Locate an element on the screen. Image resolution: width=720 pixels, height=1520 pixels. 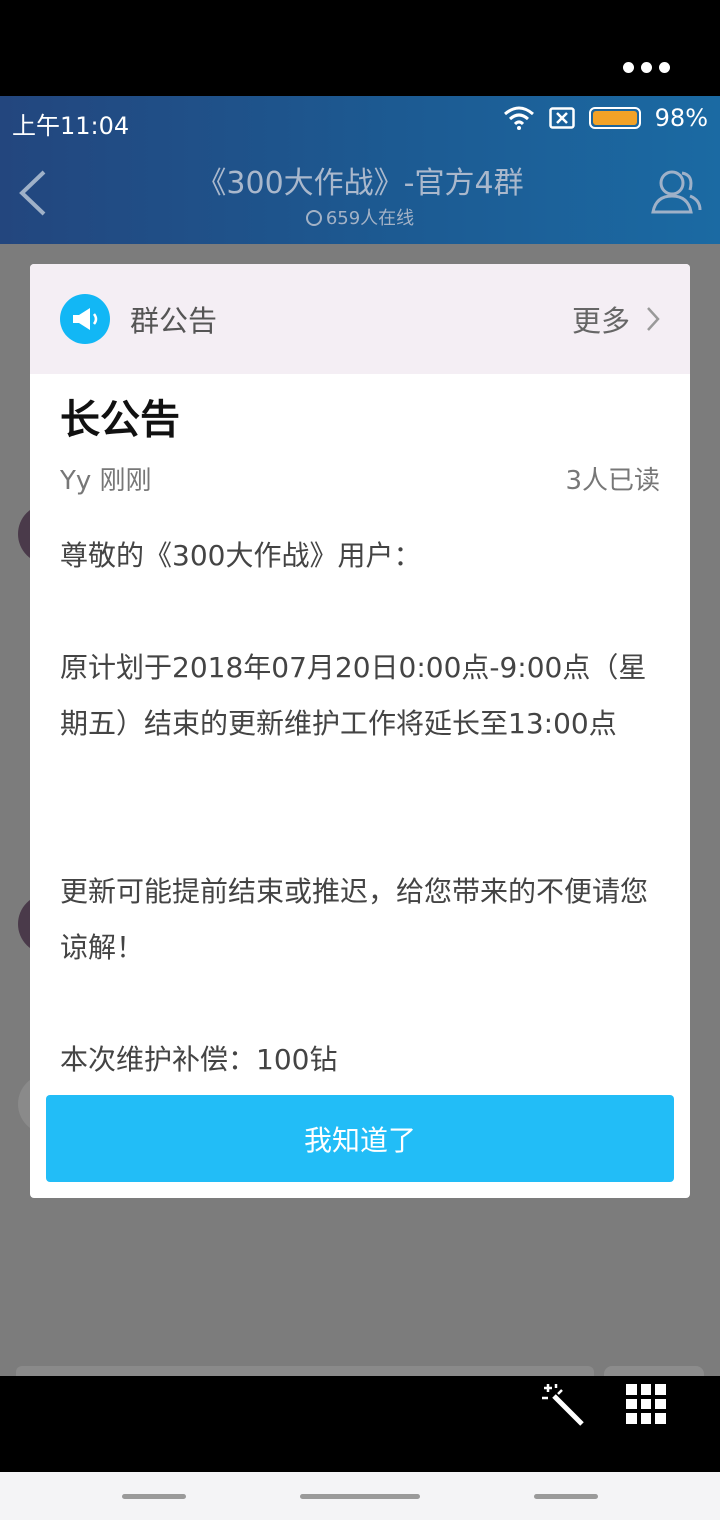
notice-header: 群公告 更多 is located at coordinates (360, 319).